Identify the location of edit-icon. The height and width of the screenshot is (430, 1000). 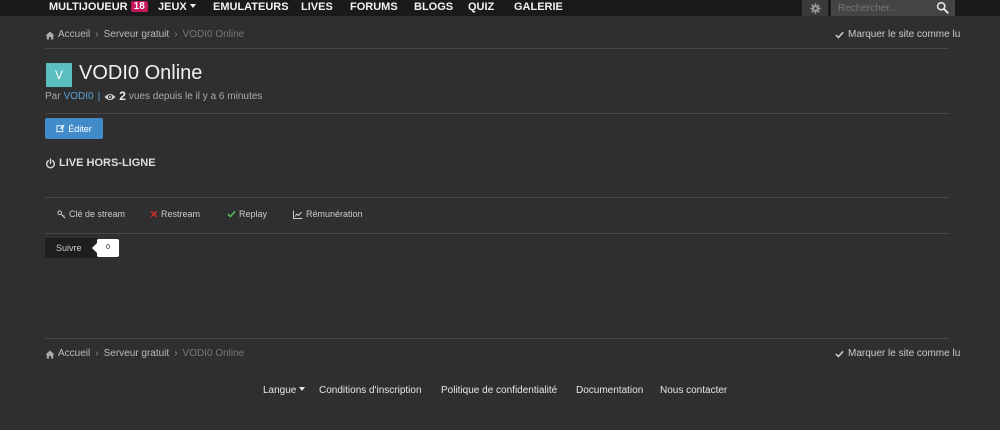
(60, 128).